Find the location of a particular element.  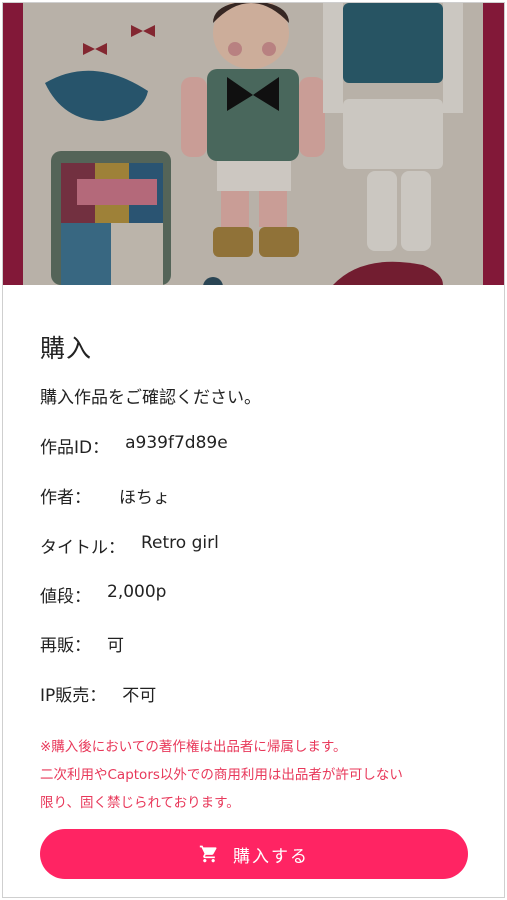

field-value: 可 is located at coordinates (115, 646).